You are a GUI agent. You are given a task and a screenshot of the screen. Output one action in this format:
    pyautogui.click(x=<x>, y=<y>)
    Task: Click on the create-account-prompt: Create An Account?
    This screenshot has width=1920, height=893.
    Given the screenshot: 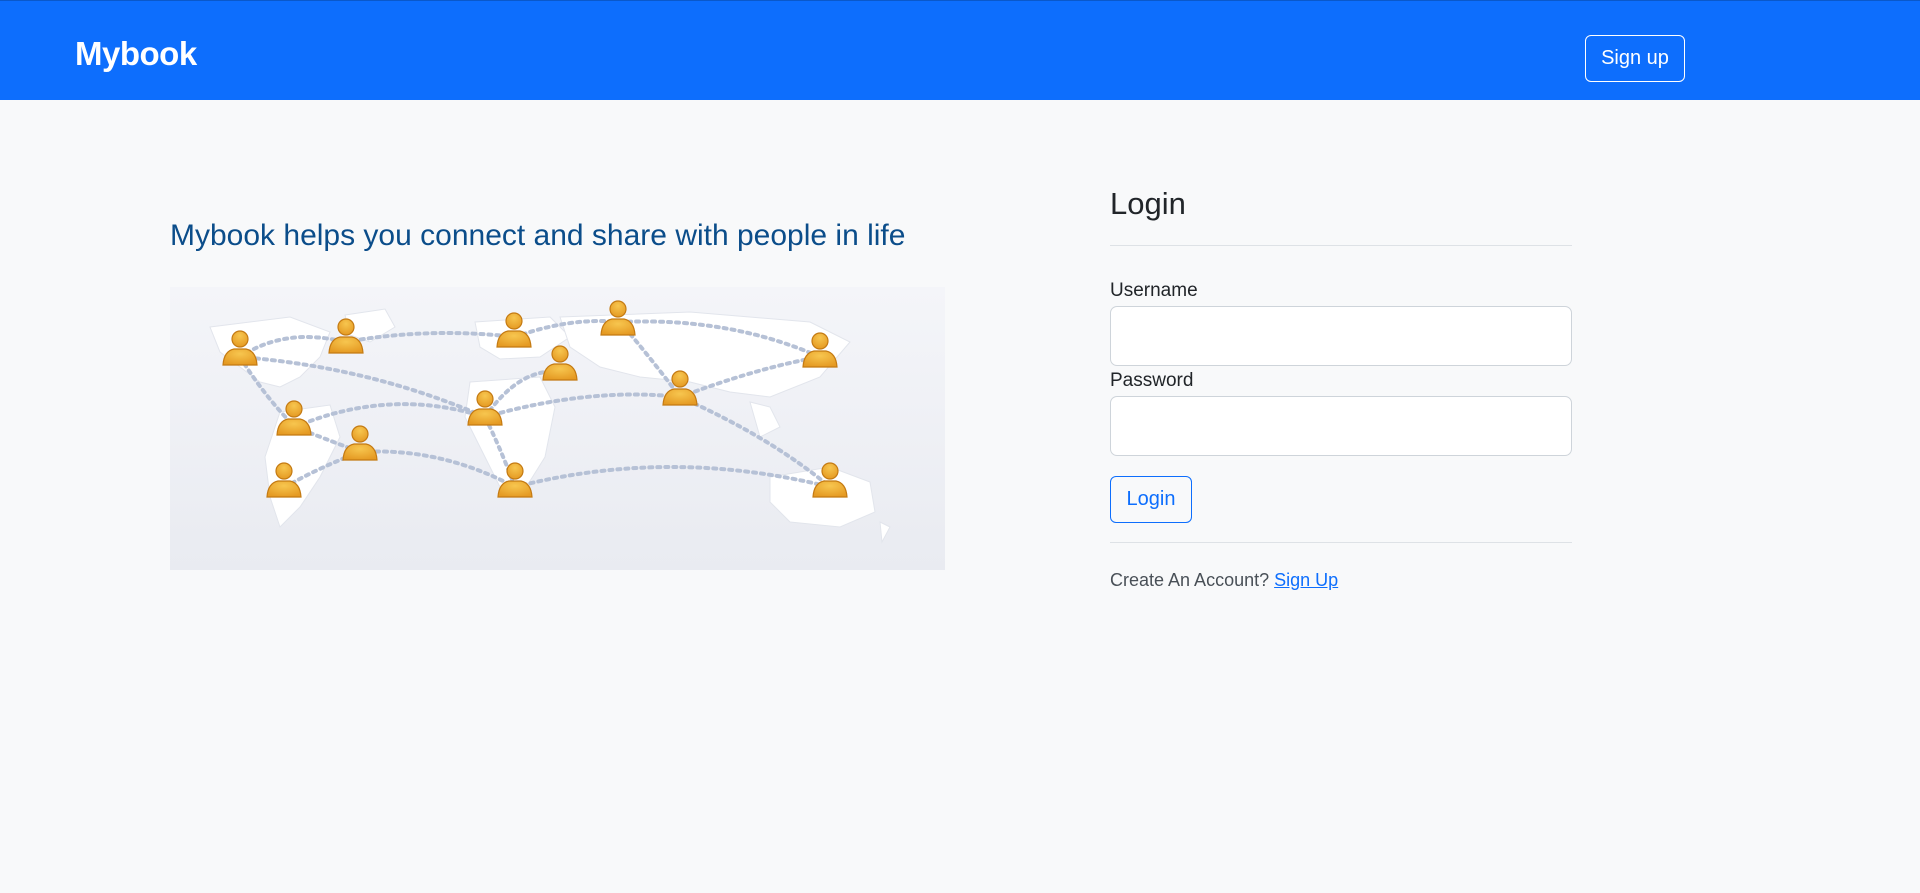 What is the action you would take?
    pyautogui.click(x=1190, y=580)
    